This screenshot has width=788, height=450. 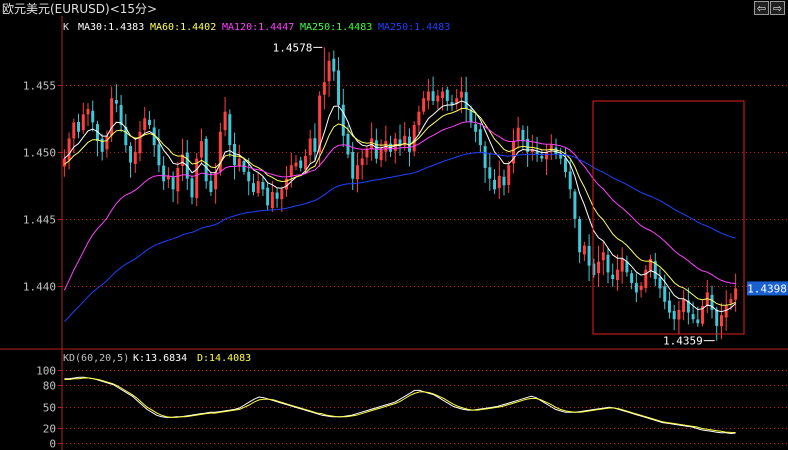 What do you see at coordinates (49, 408) in the screenshot?
I see `kd-tick-label: 50` at bounding box center [49, 408].